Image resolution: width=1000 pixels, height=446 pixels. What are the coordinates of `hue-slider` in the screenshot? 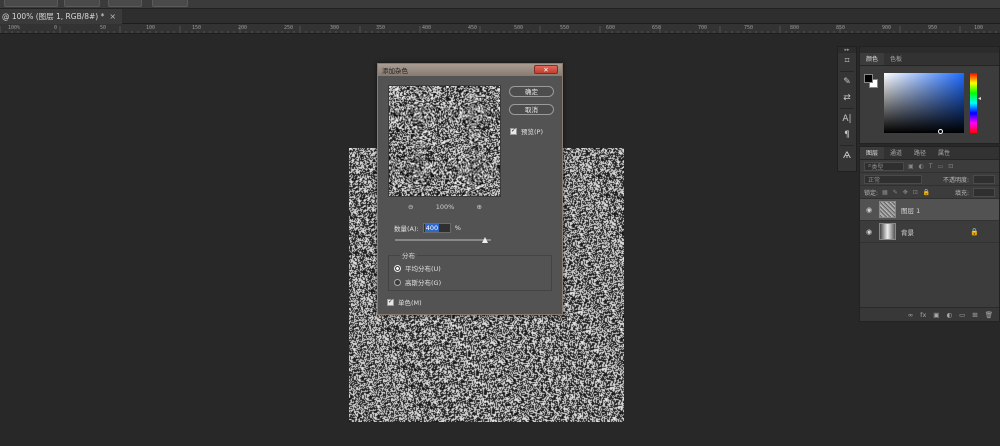 It's located at (973, 103).